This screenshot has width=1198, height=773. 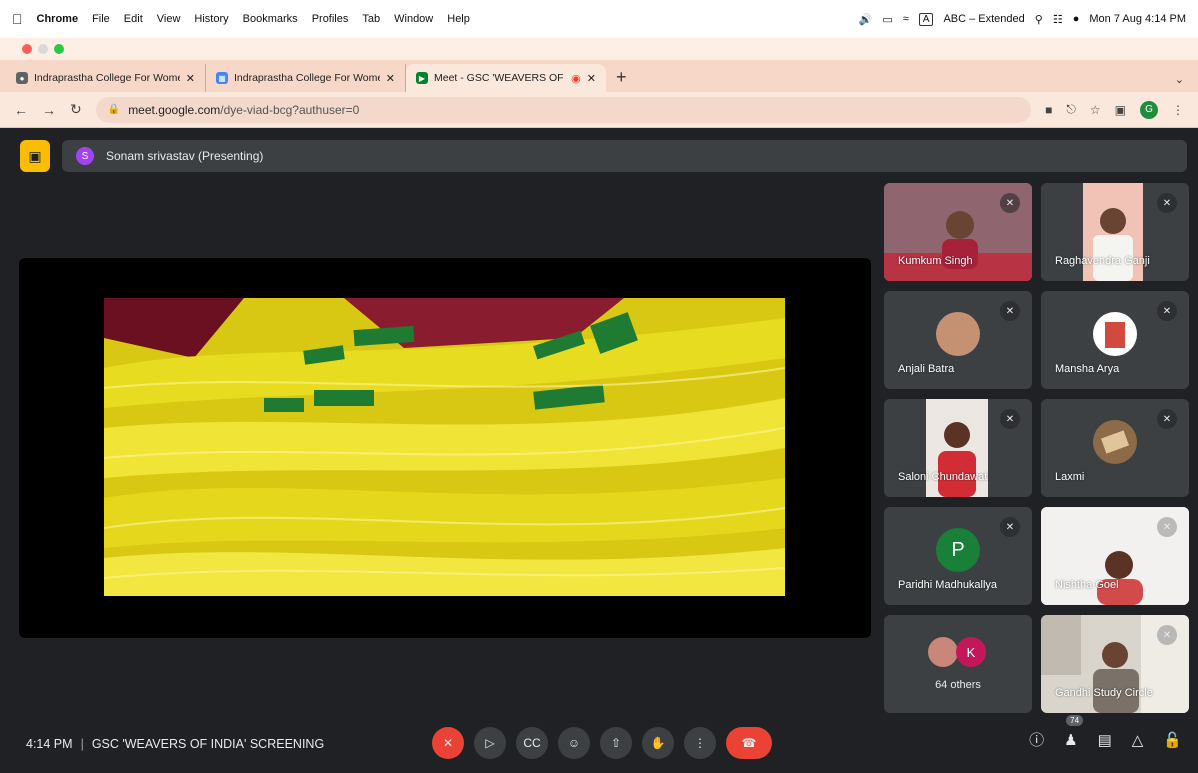 What do you see at coordinates (1138, 740) in the screenshot?
I see `activities-icon: △` at bounding box center [1138, 740].